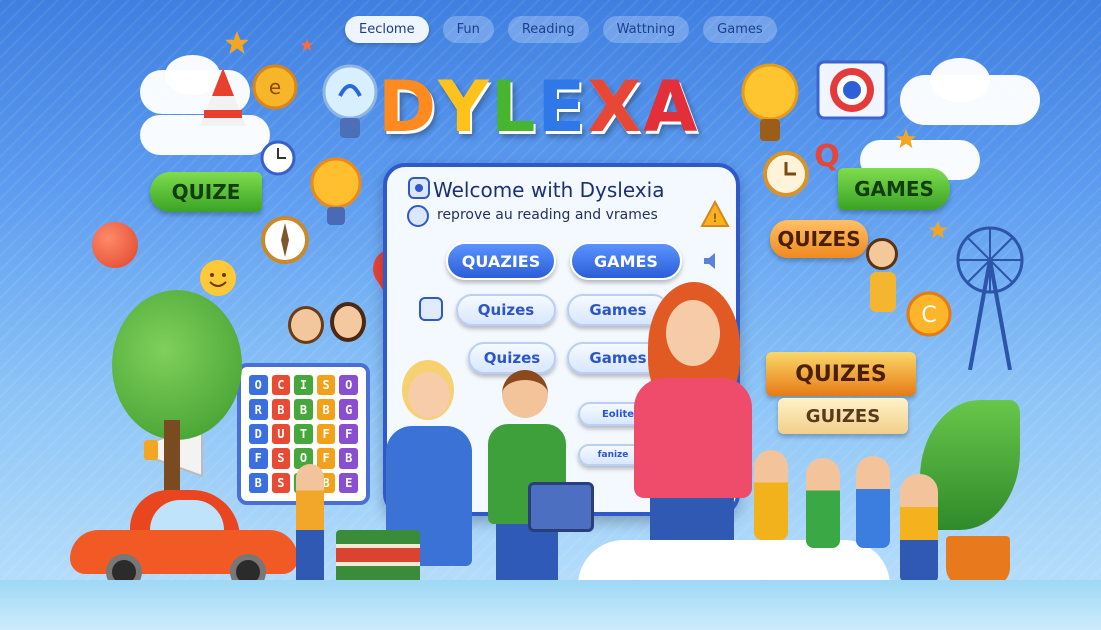 This screenshot has width=1101, height=630. What do you see at coordinates (431, 309) in the screenshot?
I see `bookmark-icon` at bounding box center [431, 309].